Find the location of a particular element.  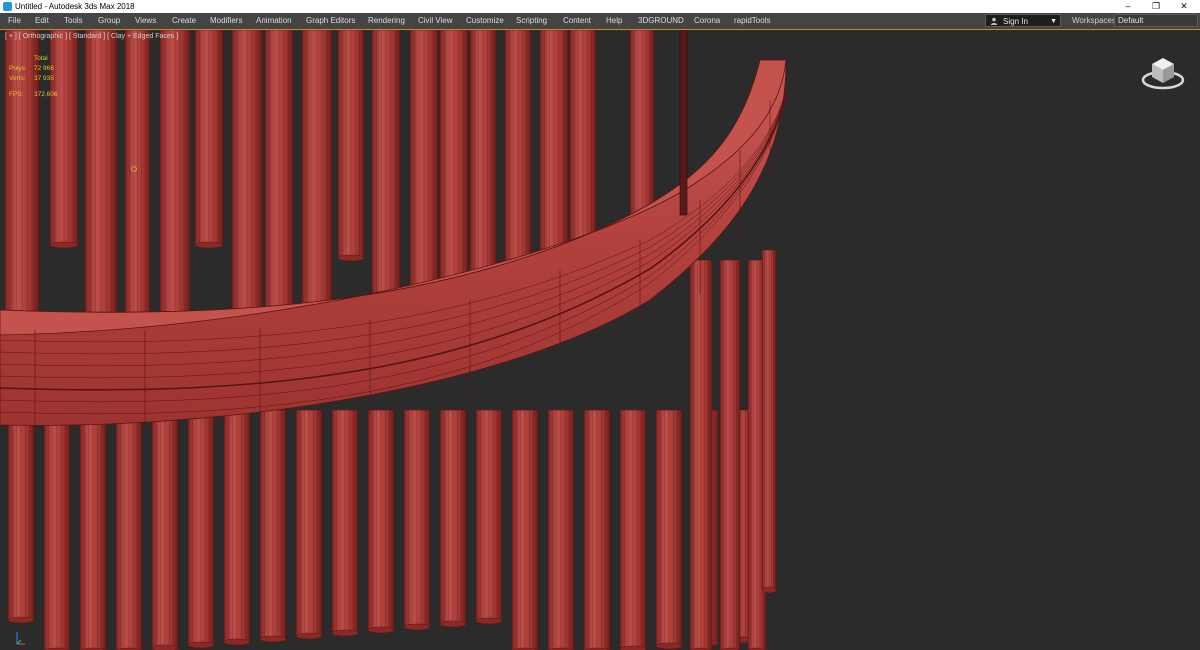

stat-label: Polys: is located at coordinates (18, 68).